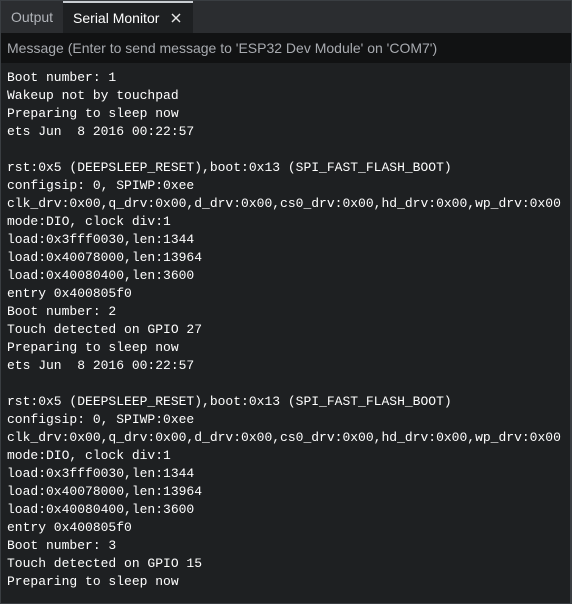  Describe the element at coordinates (116, 18) in the screenshot. I see `tab-serial-monitor-label: Serial Monitor` at that location.